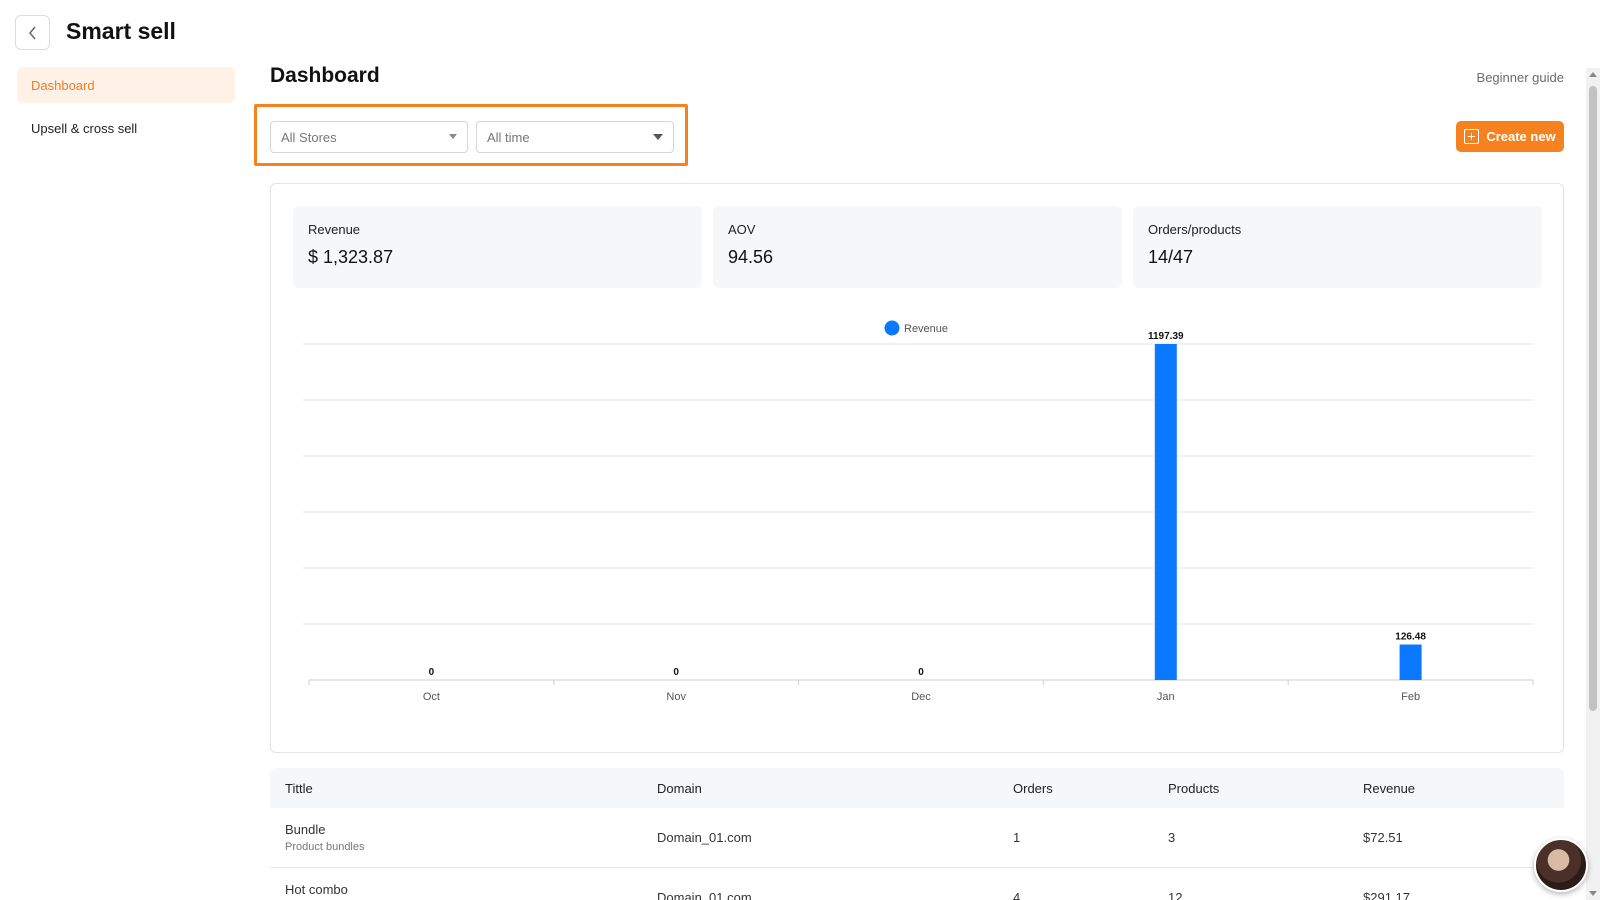 The image size is (1600, 900). What do you see at coordinates (508, 137) in the screenshot?
I see `period-select-value: All time` at bounding box center [508, 137].